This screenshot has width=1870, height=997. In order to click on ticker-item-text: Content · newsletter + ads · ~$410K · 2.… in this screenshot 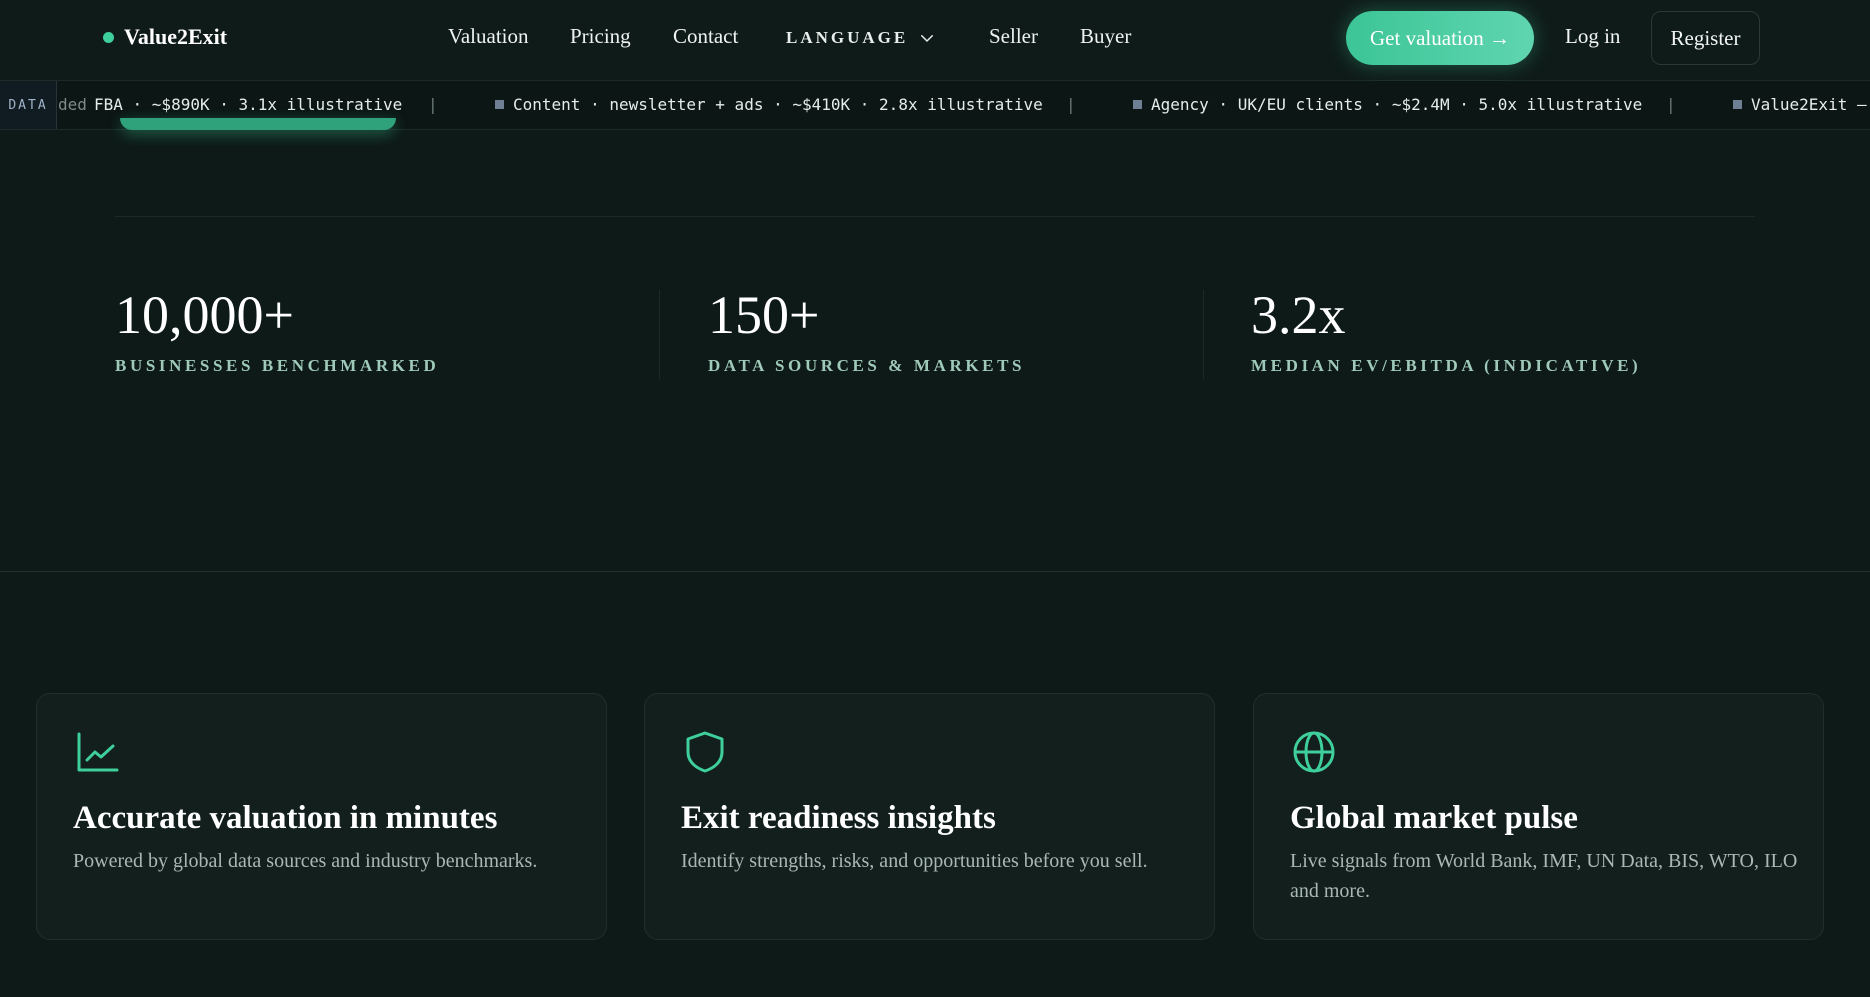, I will do `click(778, 104)`.